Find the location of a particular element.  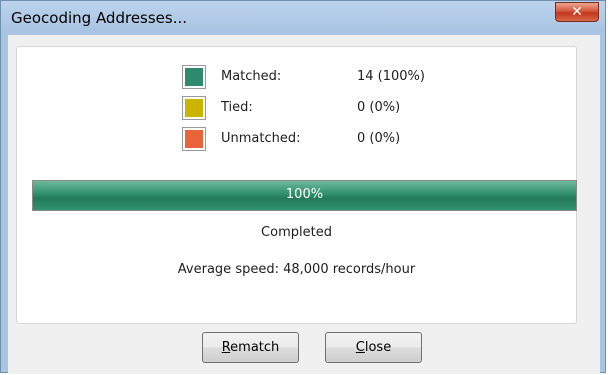

stat-row-matched: Matched: 14 (100%) is located at coordinates (332, 77).